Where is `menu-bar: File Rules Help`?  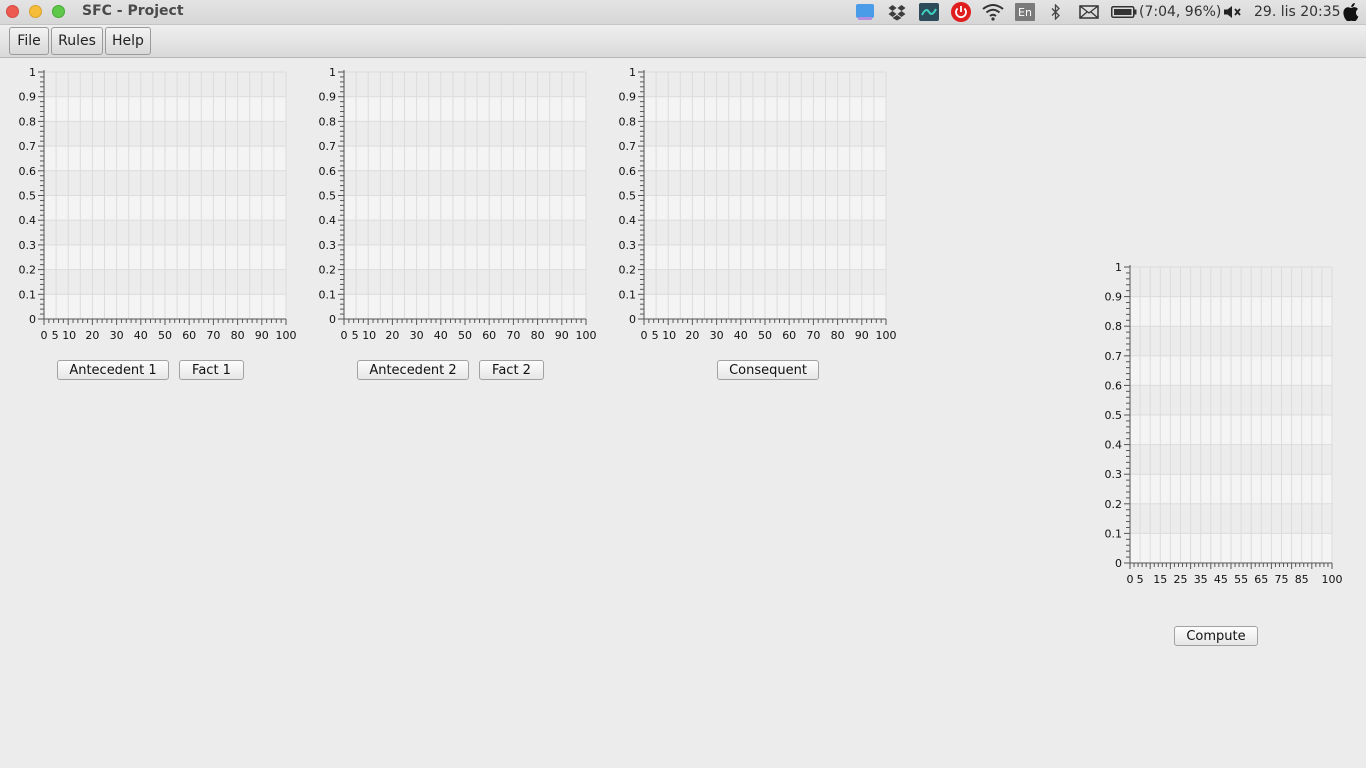
menu-bar: File Rules Help is located at coordinates (683, 41).